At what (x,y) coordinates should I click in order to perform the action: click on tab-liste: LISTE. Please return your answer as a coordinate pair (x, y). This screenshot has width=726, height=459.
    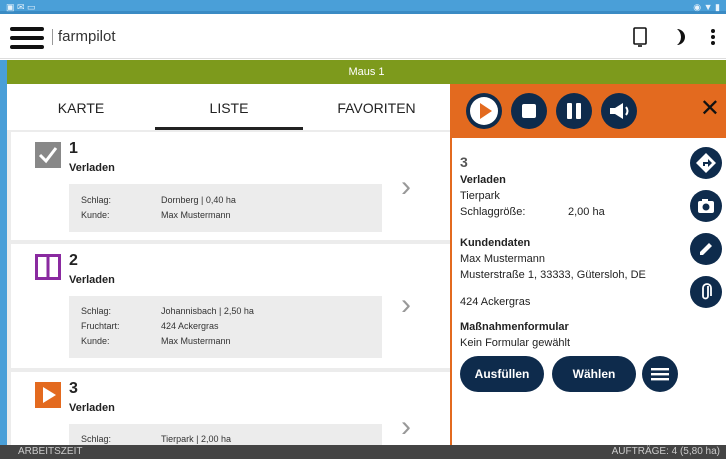
    Looking at the image, I should click on (229, 107).